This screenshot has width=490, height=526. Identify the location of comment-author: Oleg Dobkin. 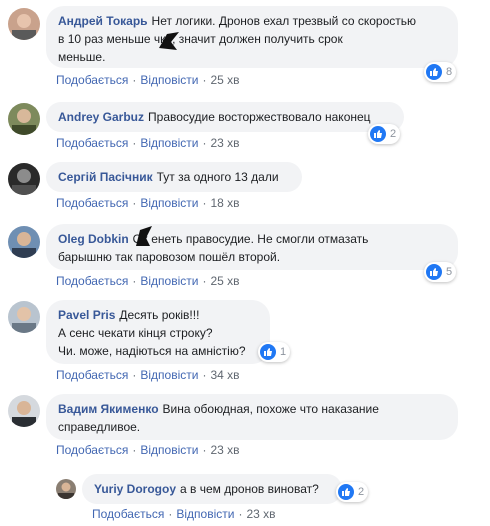
(93, 239).